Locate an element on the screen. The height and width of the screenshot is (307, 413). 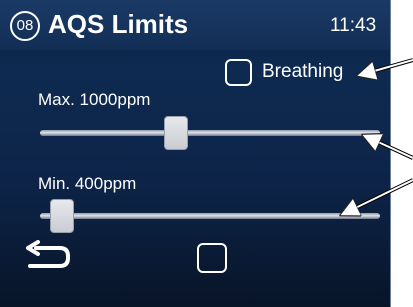
min-slider-label: Min. 400ppm is located at coordinates (87, 183).